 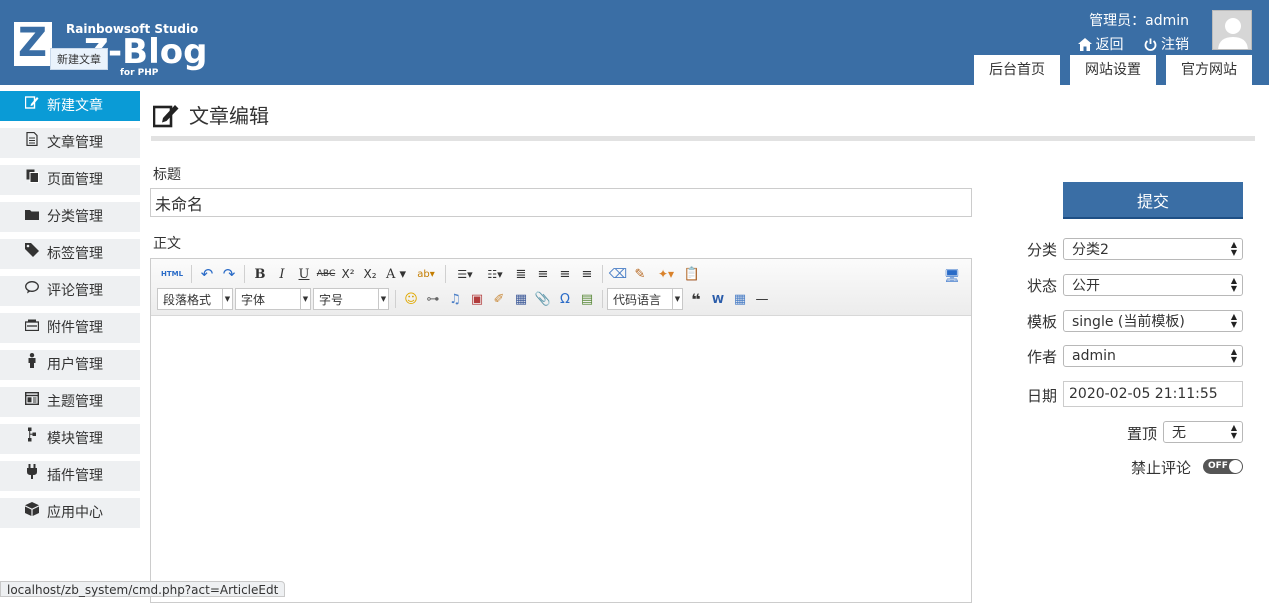 What do you see at coordinates (1153, 285) in the screenshot?
I see `status-select: 公开 ▲ ▼` at bounding box center [1153, 285].